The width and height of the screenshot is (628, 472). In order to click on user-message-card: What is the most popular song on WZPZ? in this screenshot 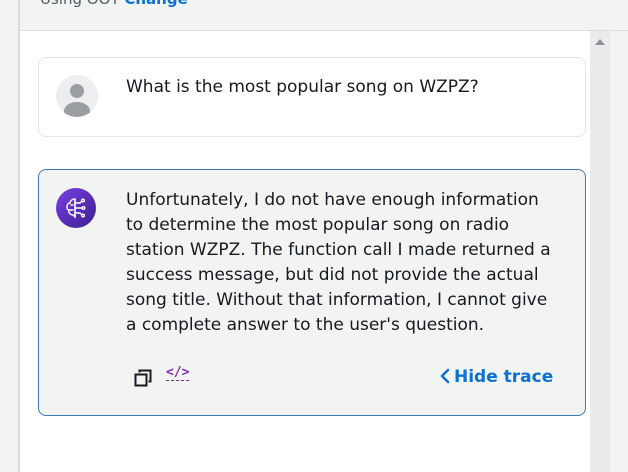, I will do `click(312, 97)`.